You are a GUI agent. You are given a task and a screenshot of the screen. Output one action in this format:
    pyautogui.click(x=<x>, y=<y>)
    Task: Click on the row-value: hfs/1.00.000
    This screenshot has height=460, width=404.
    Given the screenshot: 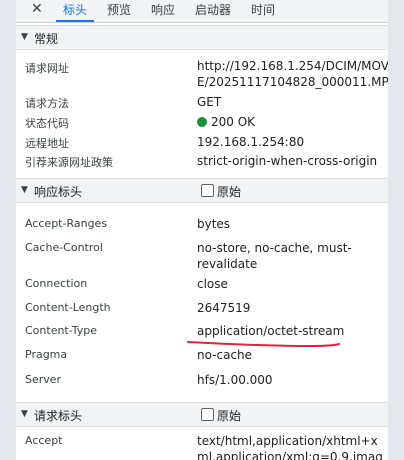 What is the action you would take?
    pyautogui.click(x=235, y=380)
    